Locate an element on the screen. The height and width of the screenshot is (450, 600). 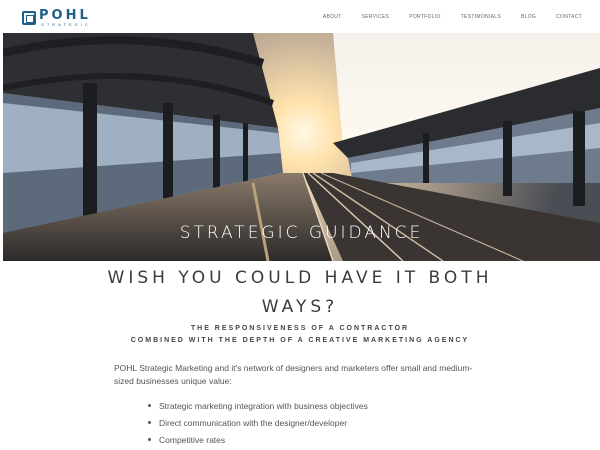
nav-about: ABOUT is located at coordinates (332, 17).